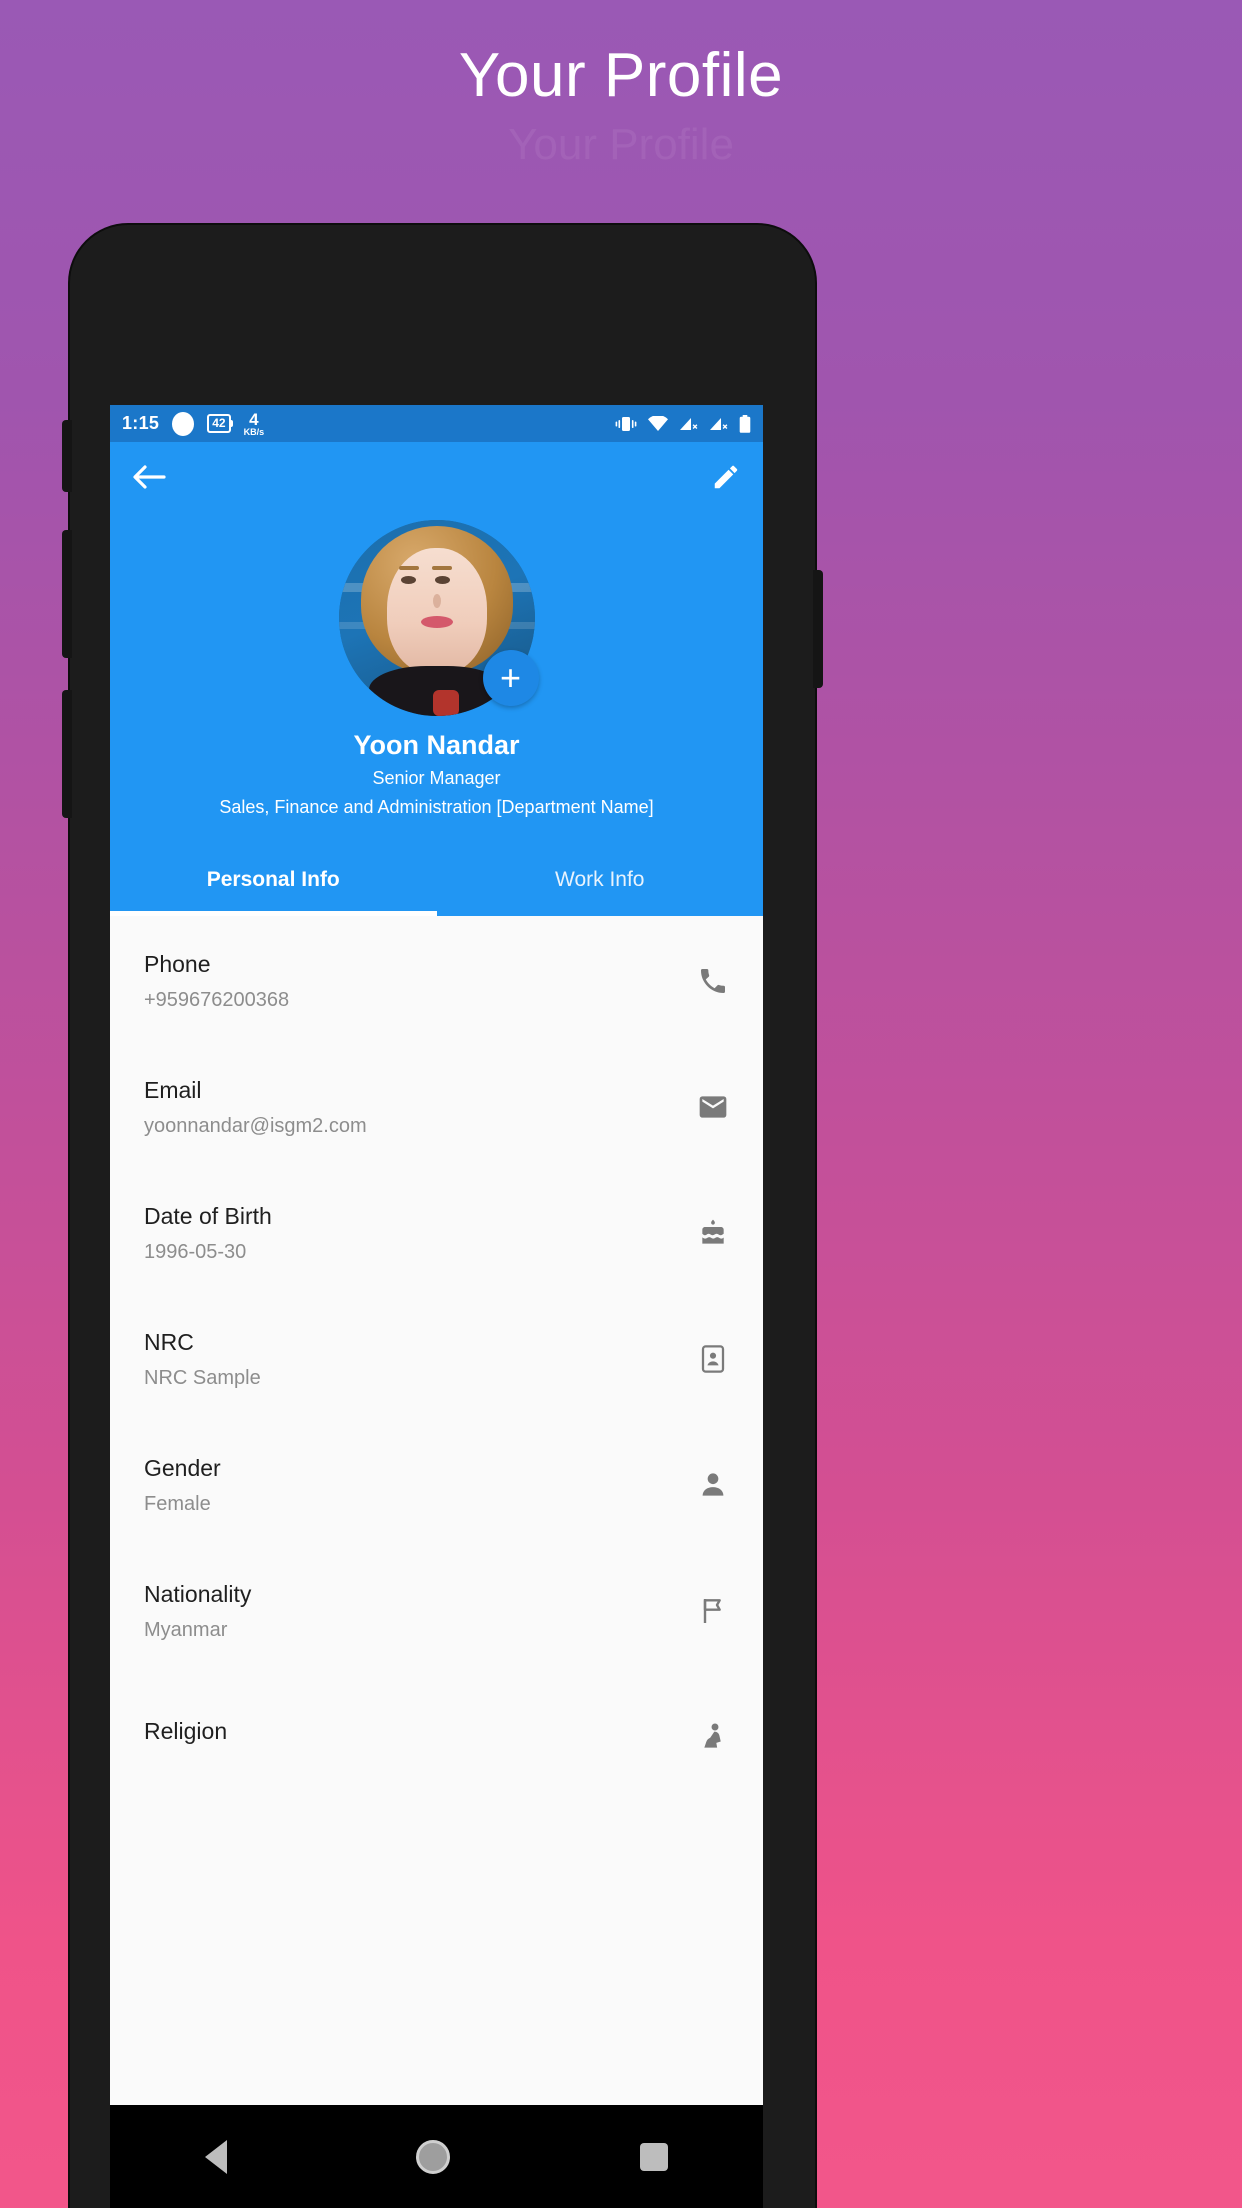 The width and height of the screenshot is (1242, 2208). I want to click on network-speed: 4 KB/s, so click(254, 424).